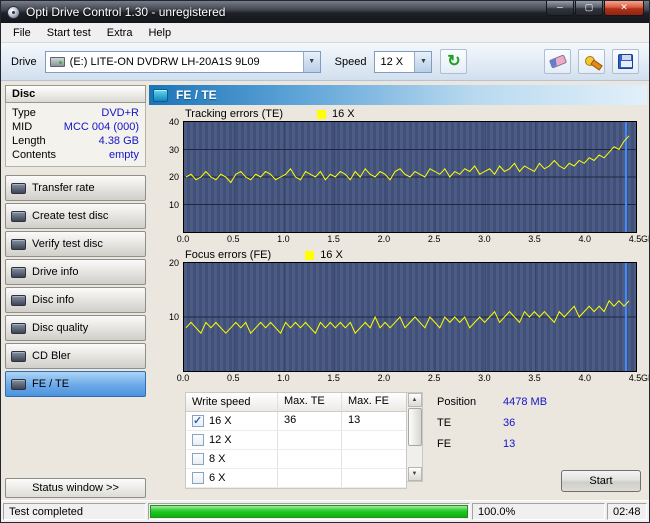 This screenshot has width=650, height=523. I want to click on max-fe-value: 13, so click(354, 420).